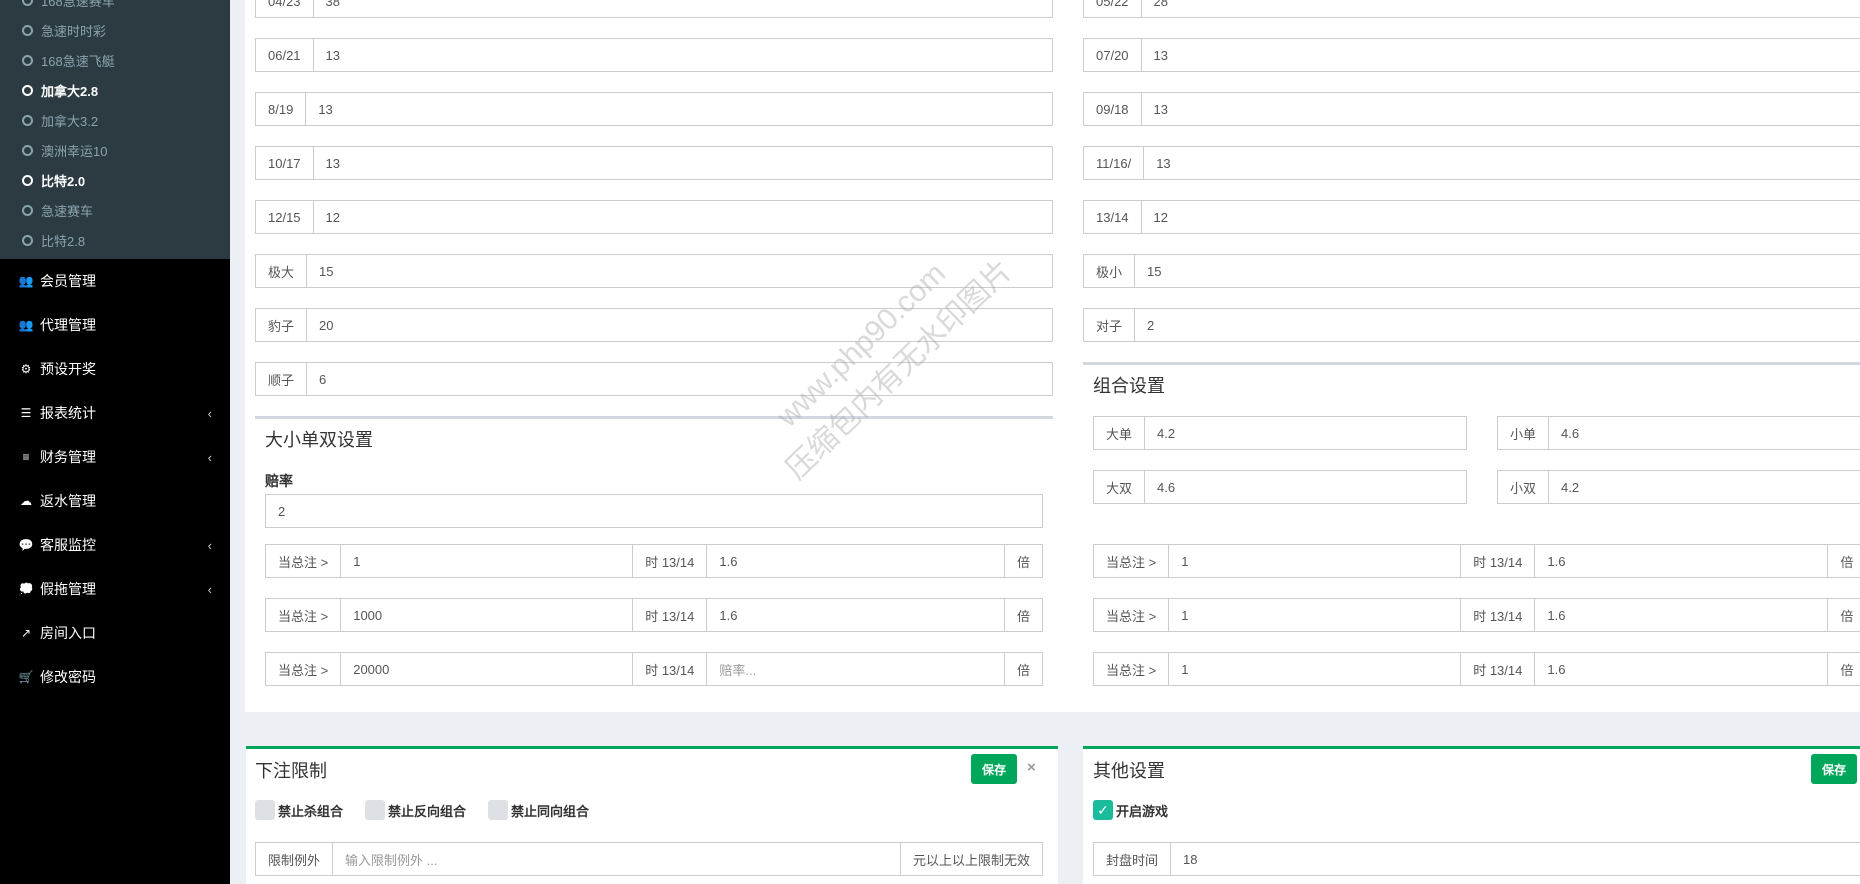 The width and height of the screenshot is (1860, 884). I want to click on nav-change-password: 🛒 修改密码, so click(115, 677).